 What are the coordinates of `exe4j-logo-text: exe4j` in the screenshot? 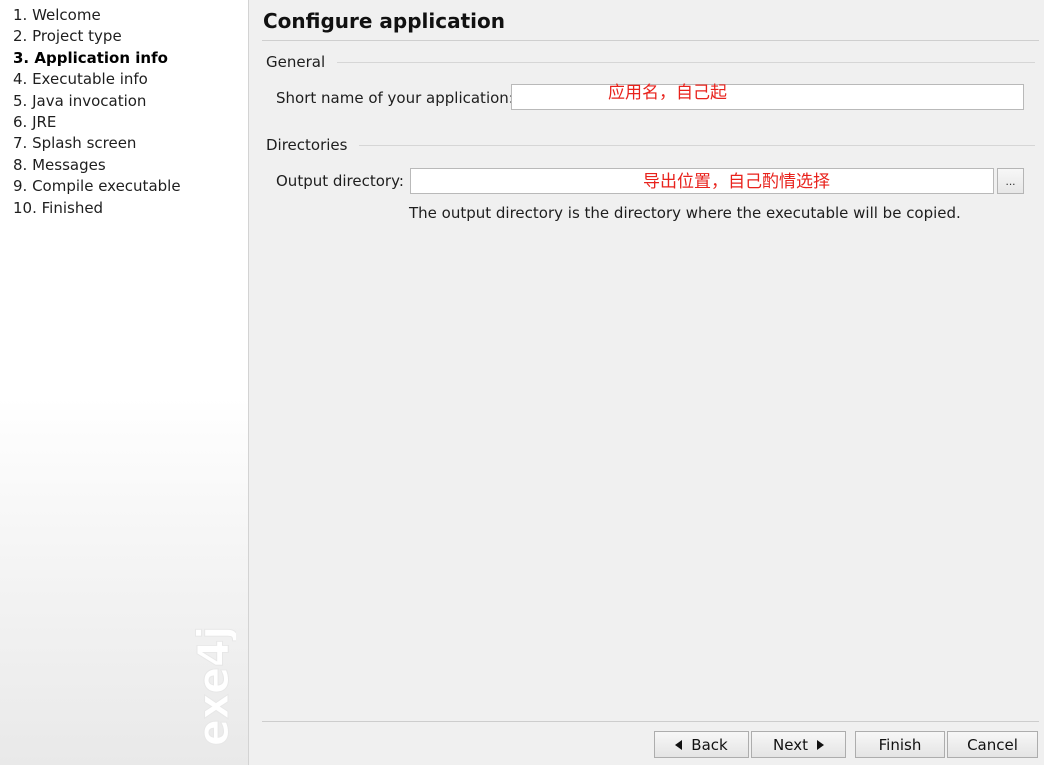 It's located at (213, 686).